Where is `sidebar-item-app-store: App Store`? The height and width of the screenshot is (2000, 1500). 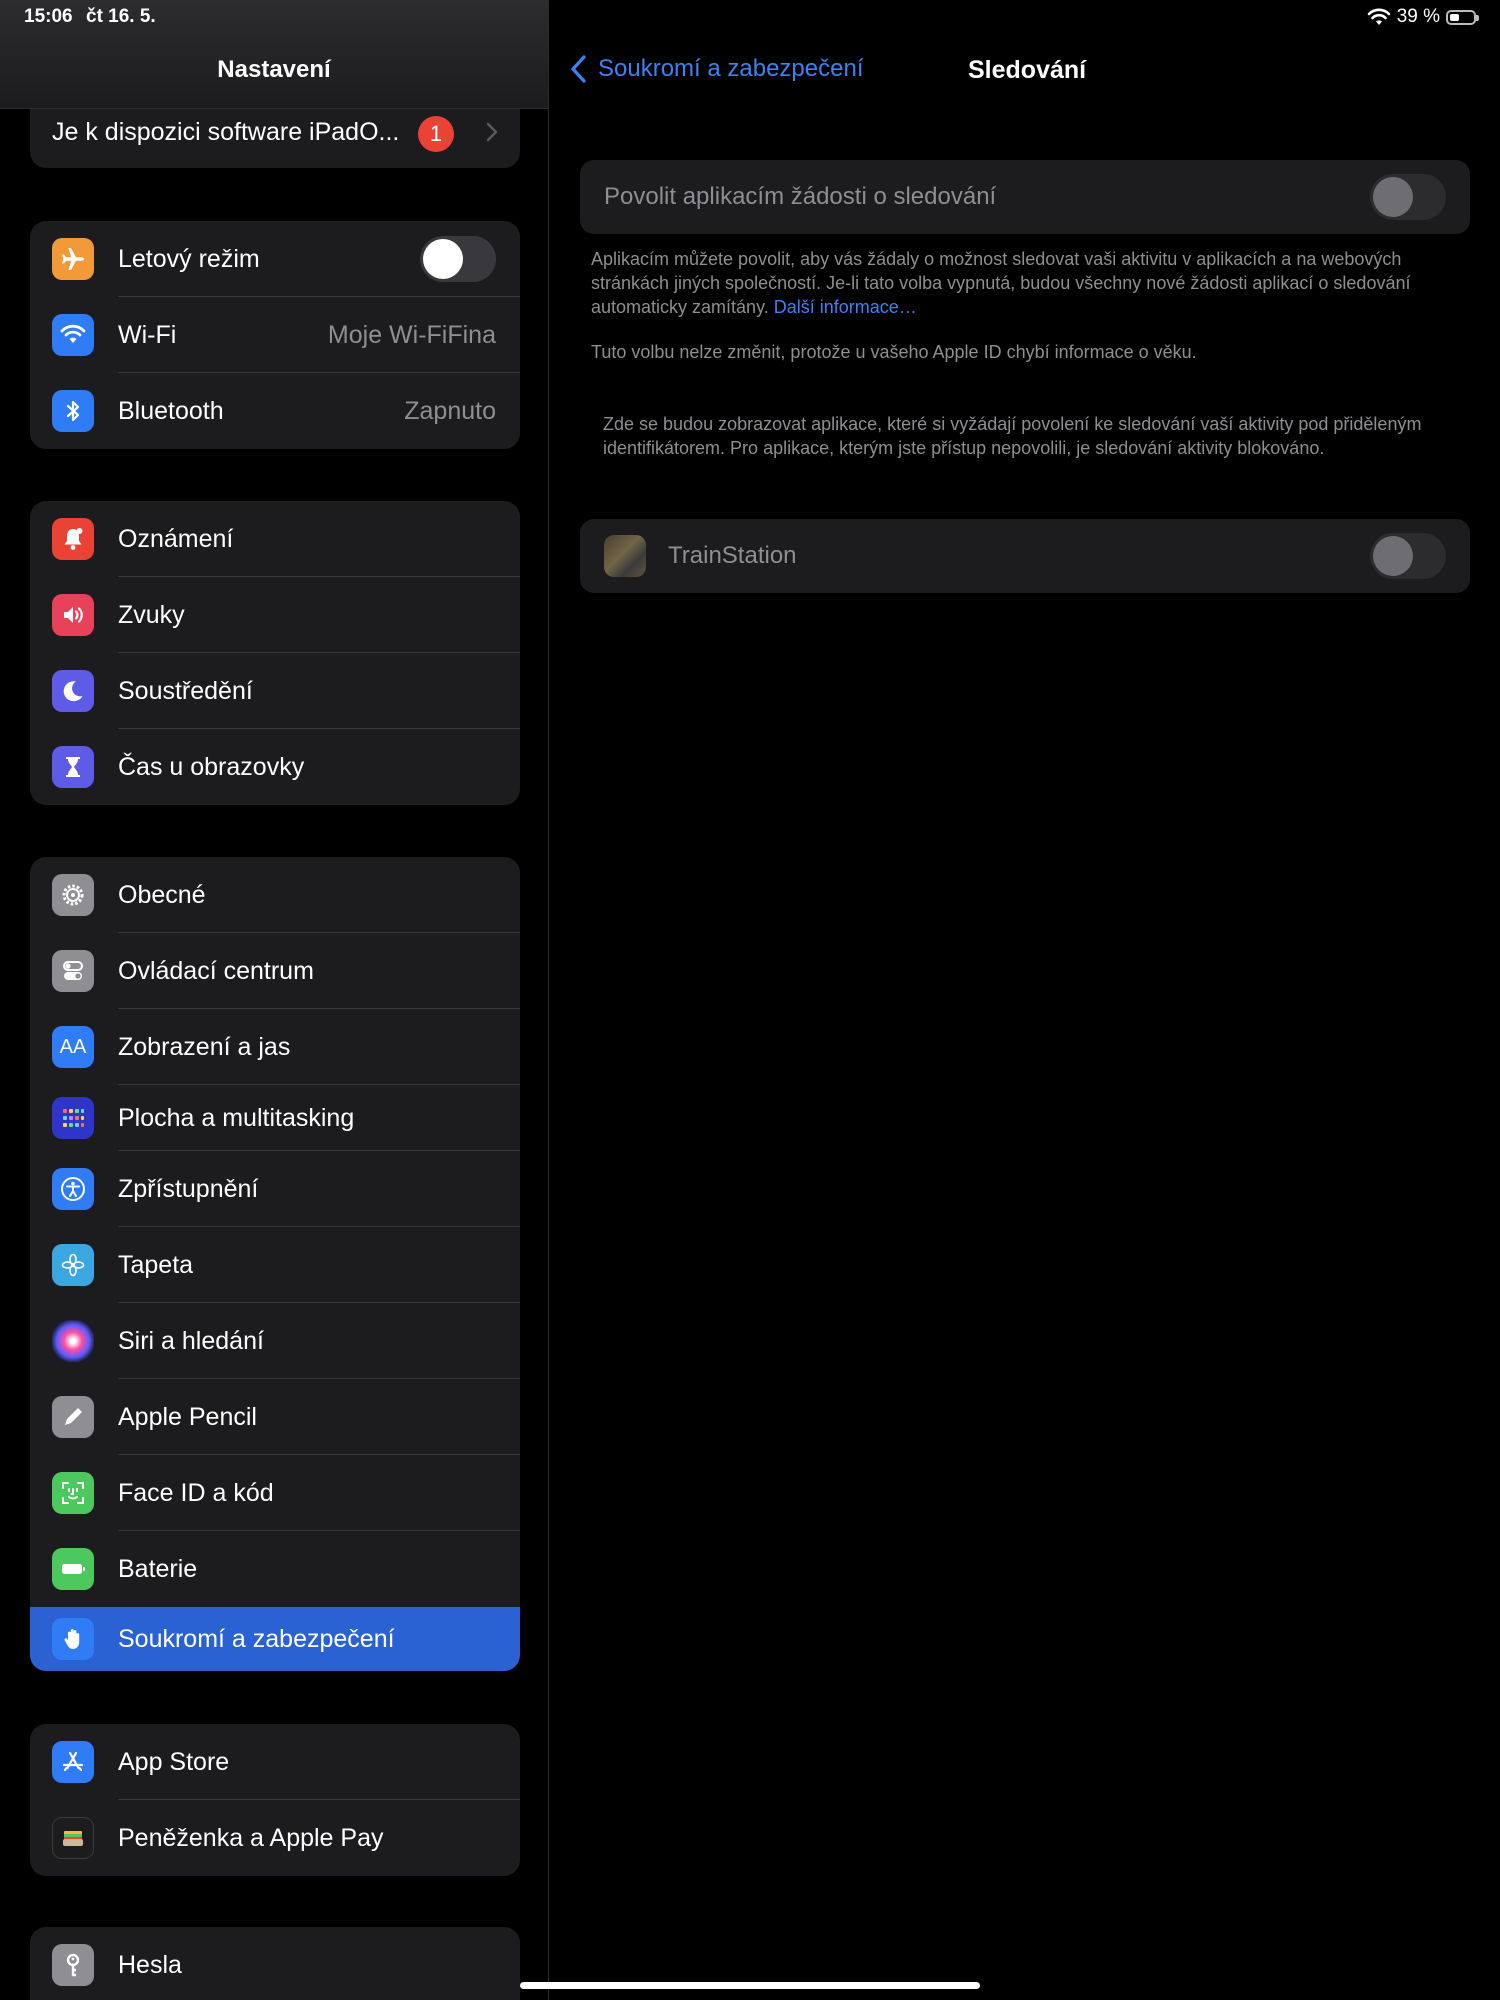 sidebar-item-app-store: App Store is located at coordinates (275, 1762).